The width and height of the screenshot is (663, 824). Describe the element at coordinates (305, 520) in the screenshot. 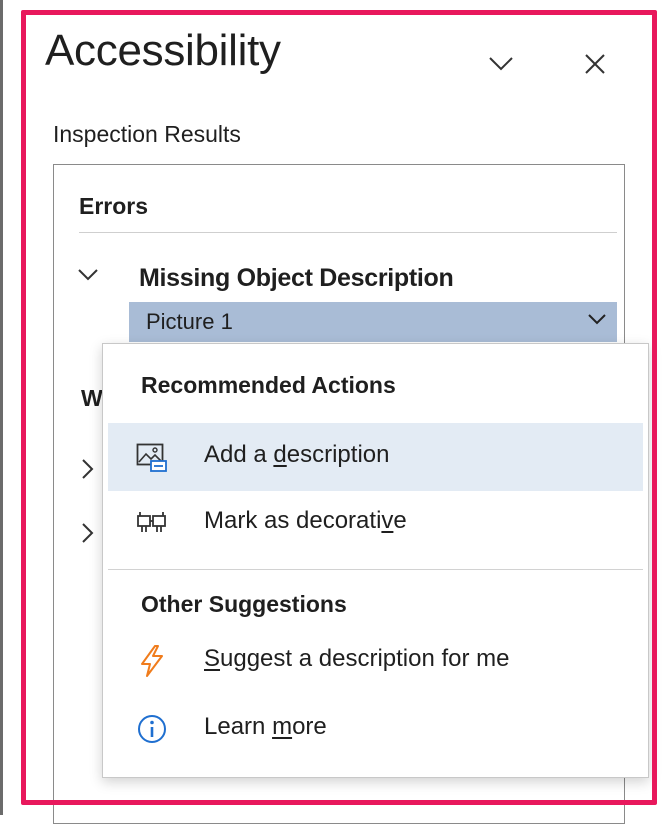

I see `mark-decorative-label: Mark as decorative` at that location.